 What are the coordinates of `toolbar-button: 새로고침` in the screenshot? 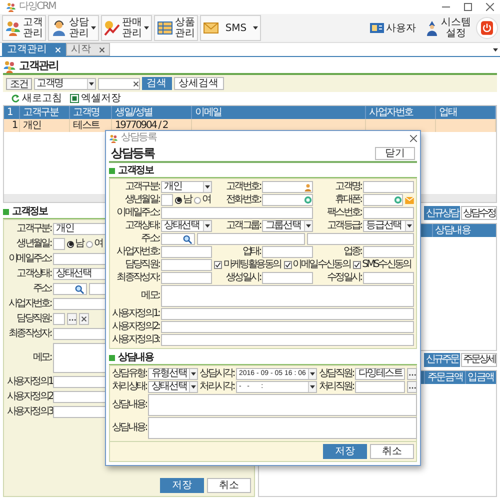 It's located at (36, 98).